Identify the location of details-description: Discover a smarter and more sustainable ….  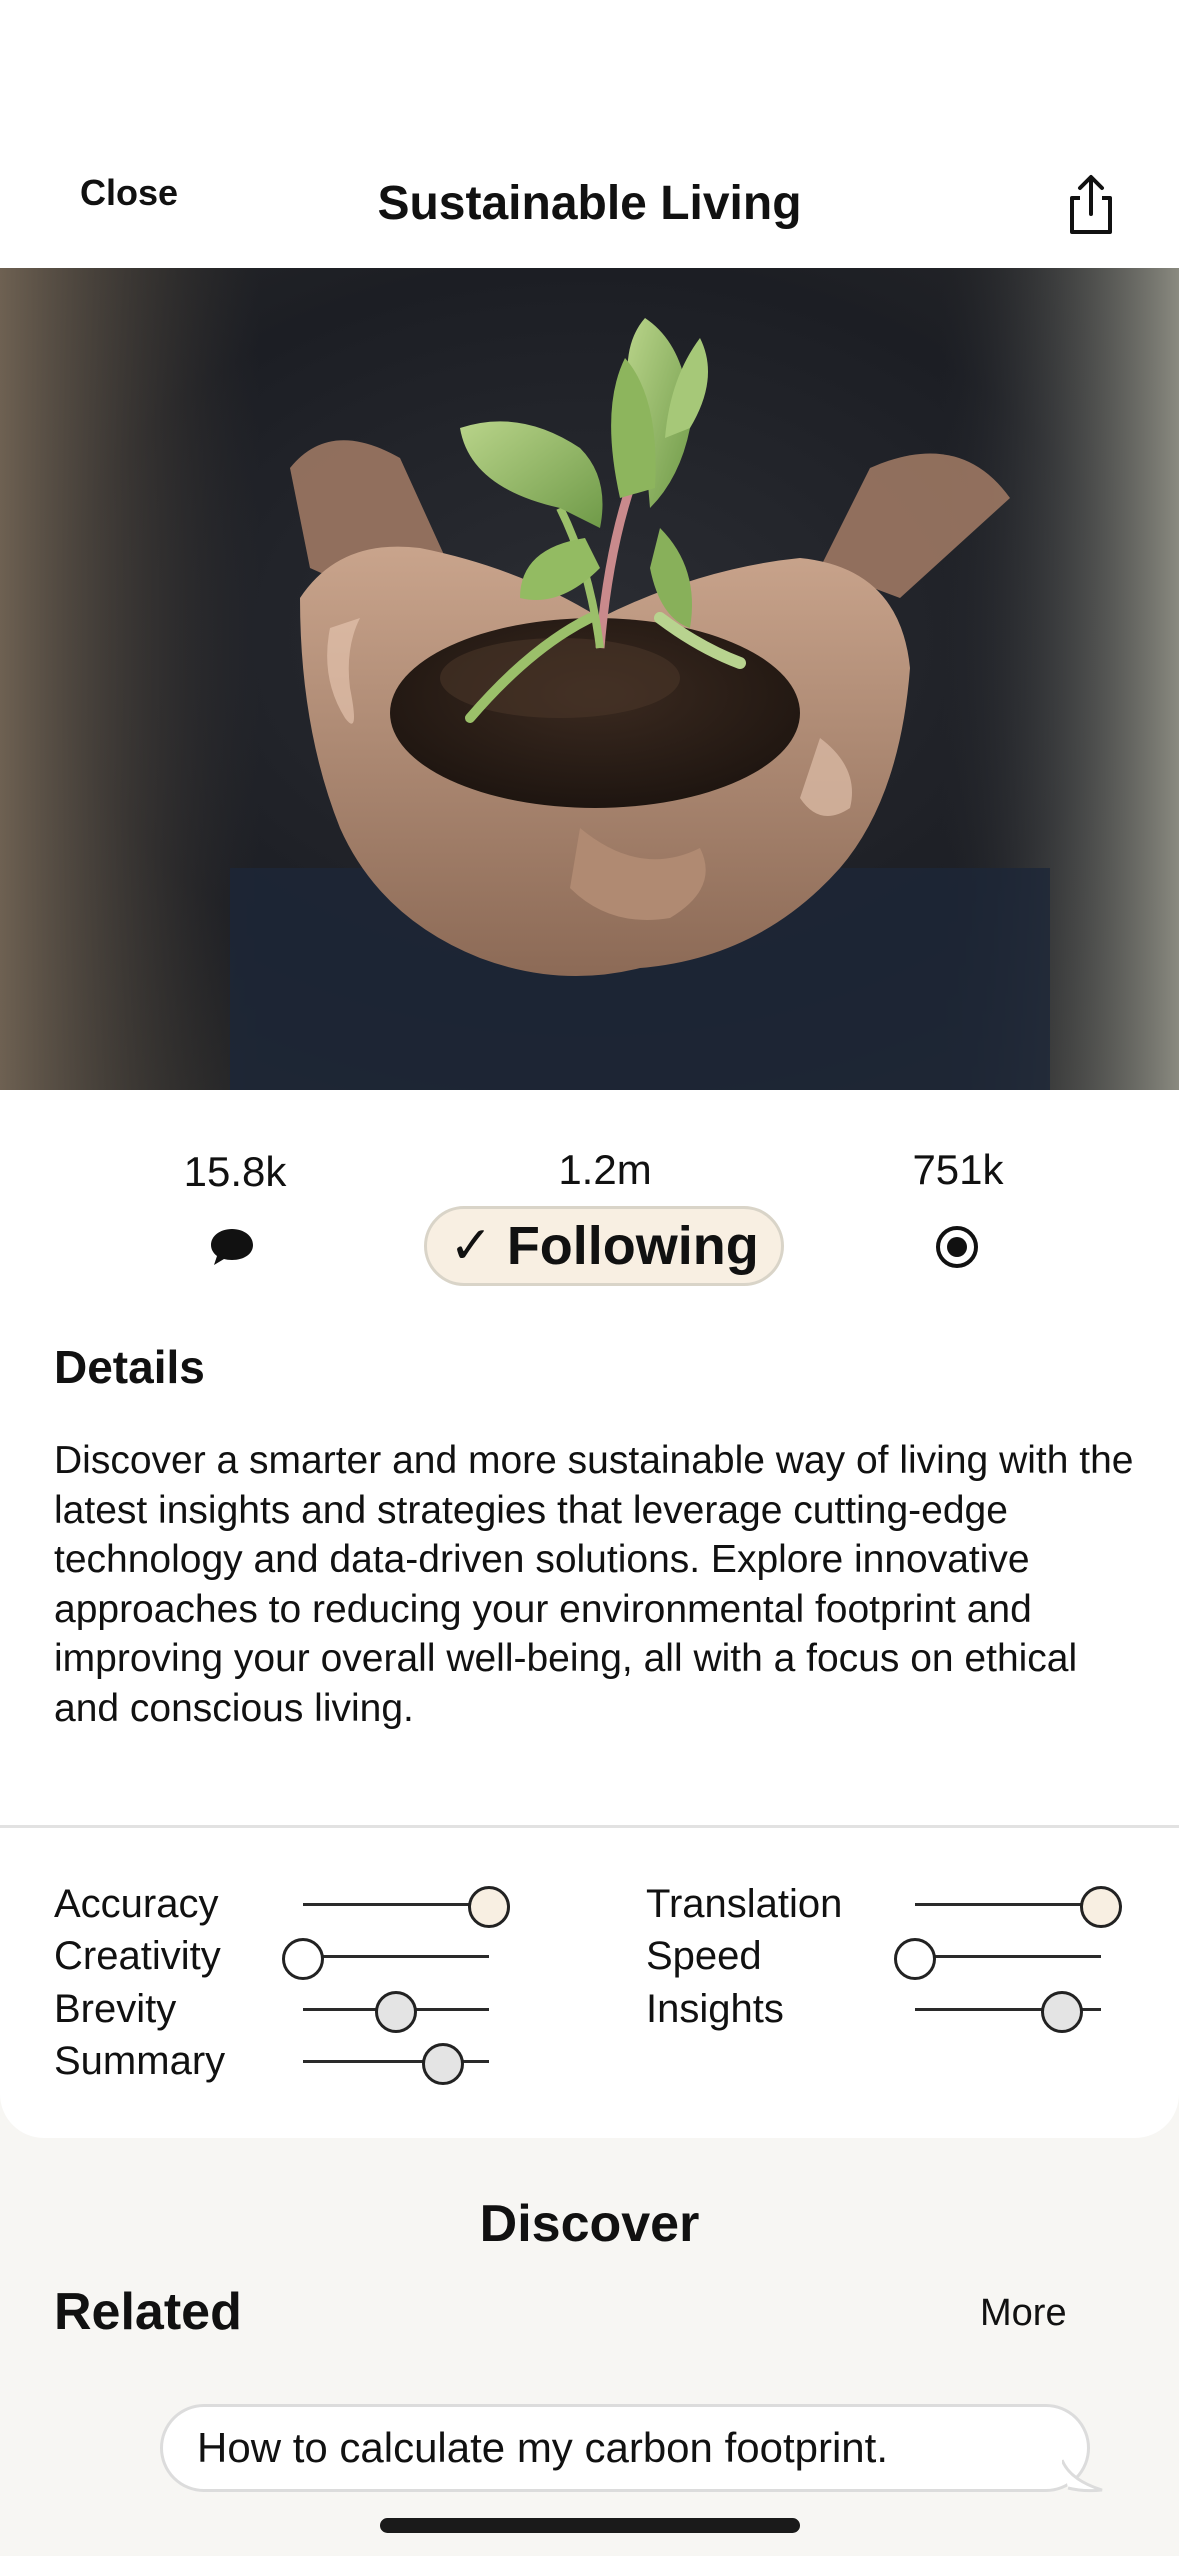
(594, 1584).